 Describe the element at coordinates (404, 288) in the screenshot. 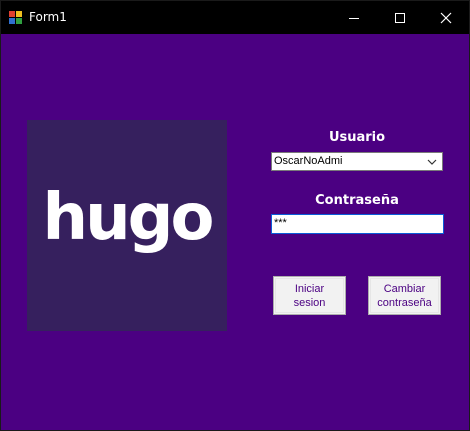

I see `change-password-button-line1: Cambiar` at that location.